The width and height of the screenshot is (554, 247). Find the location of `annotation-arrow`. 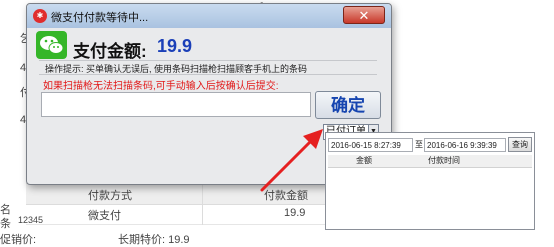

annotation-arrow is located at coordinates (291, 160).